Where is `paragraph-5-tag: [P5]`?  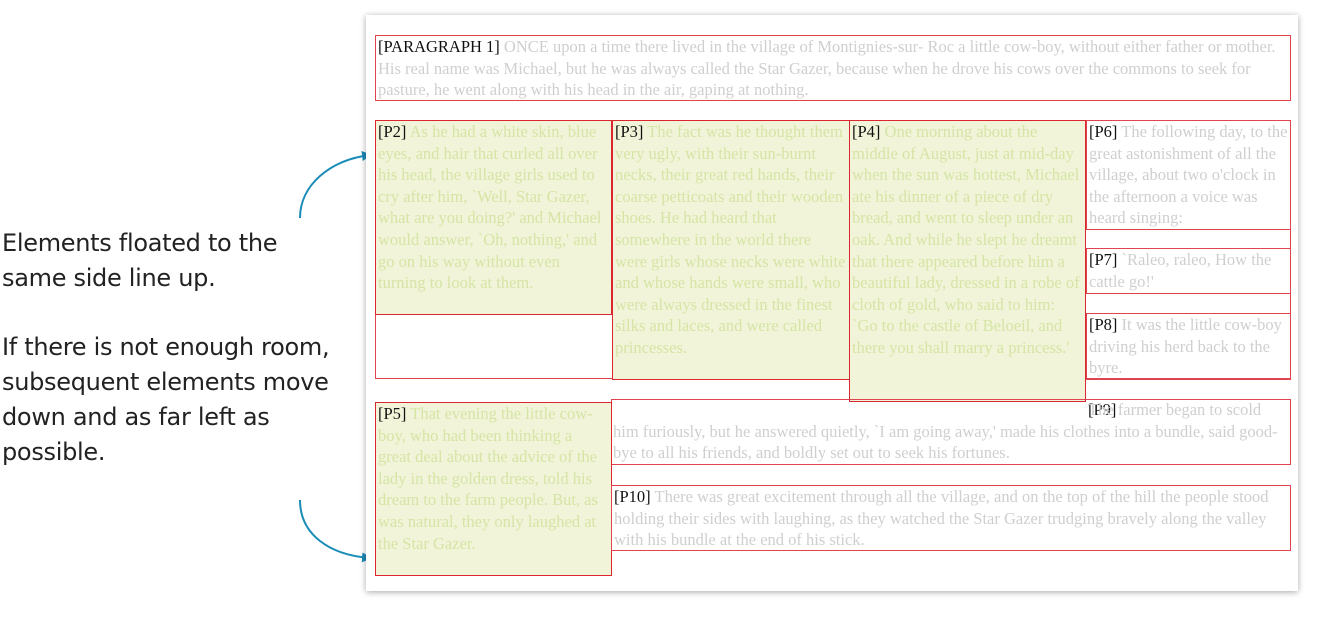
paragraph-5-tag: [P5] is located at coordinates (392, 413).